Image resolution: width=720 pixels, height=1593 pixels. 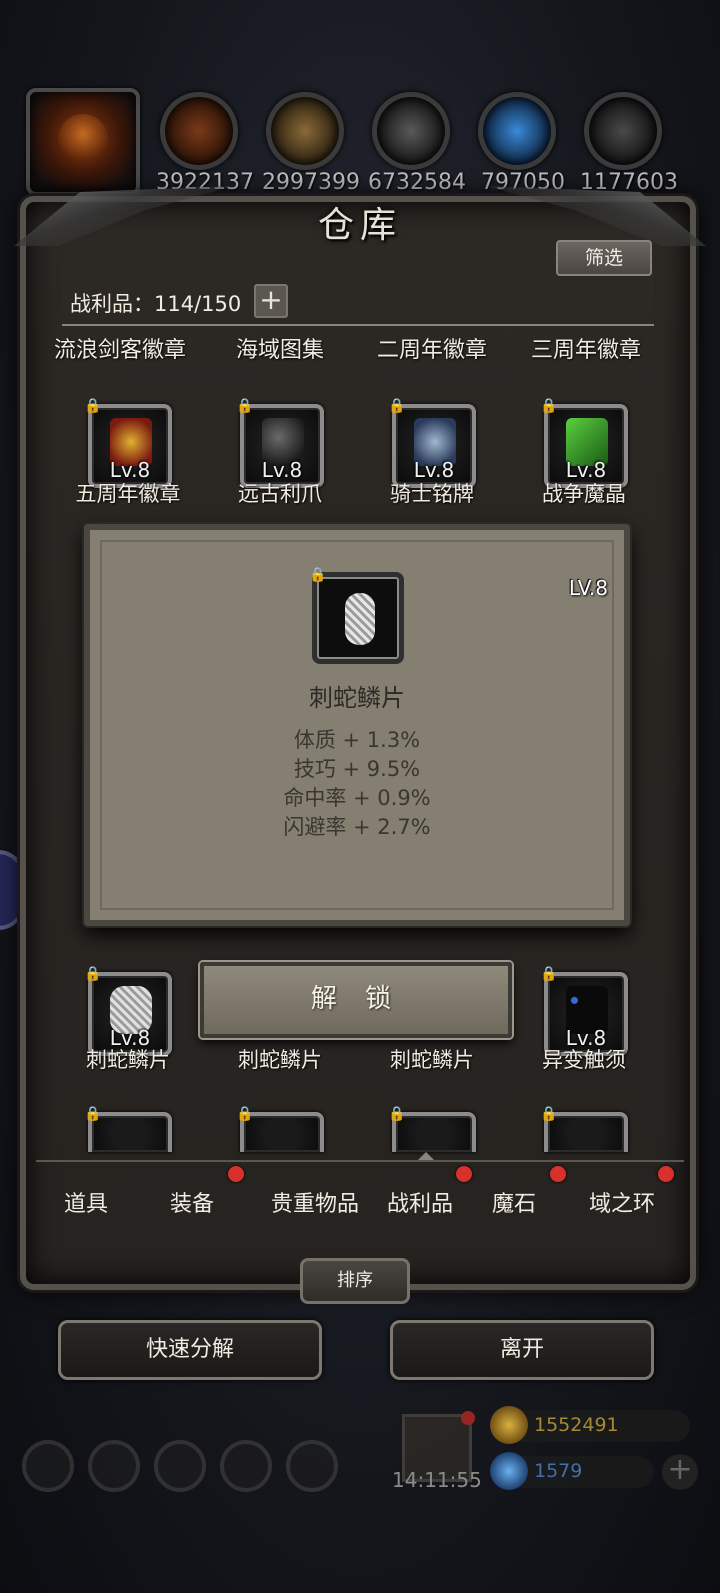 I want to click on tab-loot: 战利品, so click(x=420, y=1192).